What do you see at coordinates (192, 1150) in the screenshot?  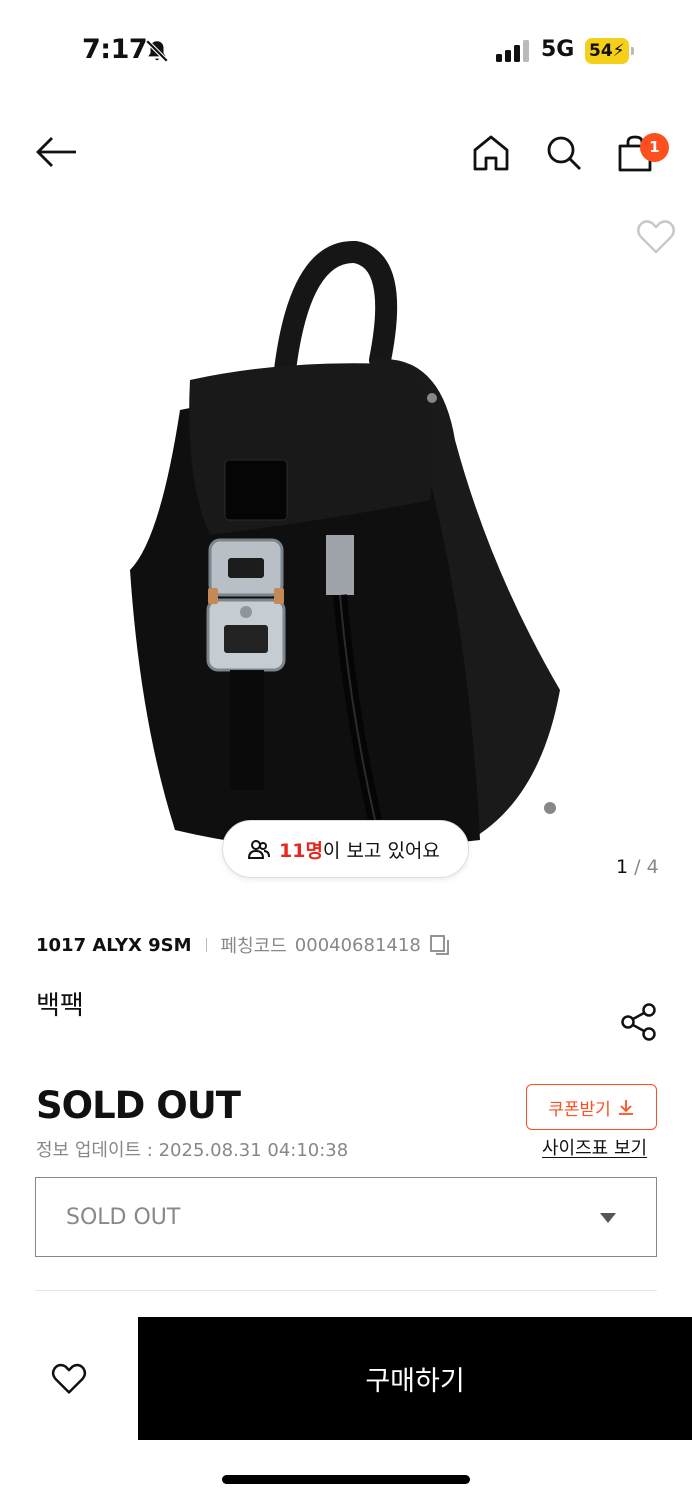 I see `update-info: 정보 업데이트 : 2025.08.31 04:10:38` at bounding box center [192, 1150].